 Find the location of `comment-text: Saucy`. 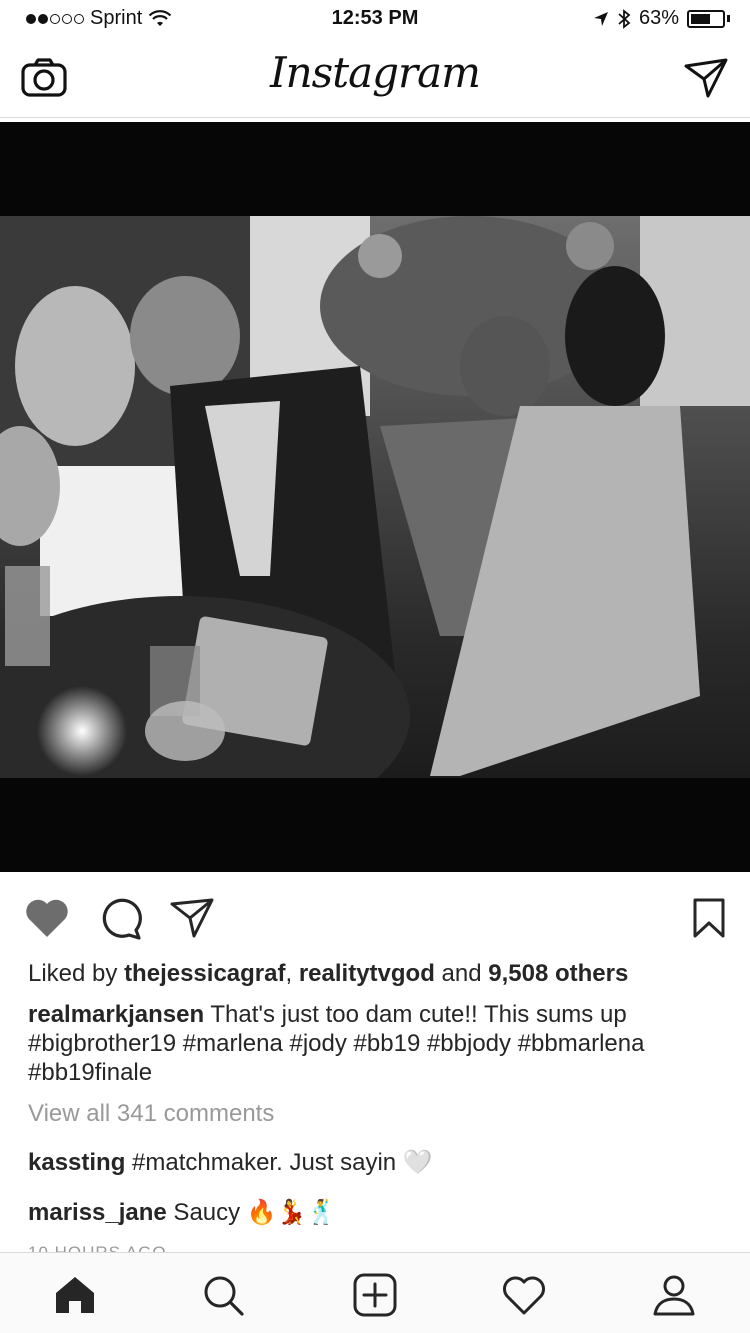

comment-text: Saucy is located at coordinates (206, 1212).